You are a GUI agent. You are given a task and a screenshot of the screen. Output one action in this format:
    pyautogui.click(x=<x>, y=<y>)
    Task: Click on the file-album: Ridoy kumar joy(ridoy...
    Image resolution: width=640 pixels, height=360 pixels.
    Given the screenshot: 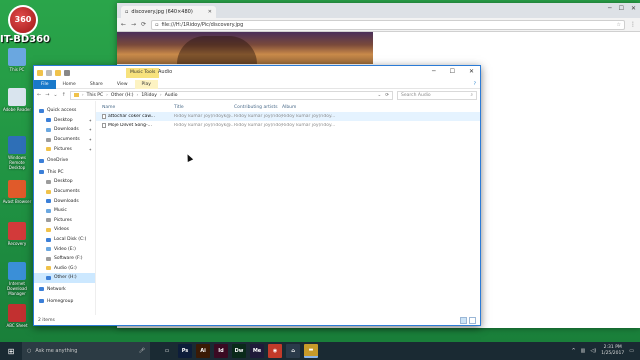 What is the action you would take?
    pyautogui.click(x=309, y=125)
    